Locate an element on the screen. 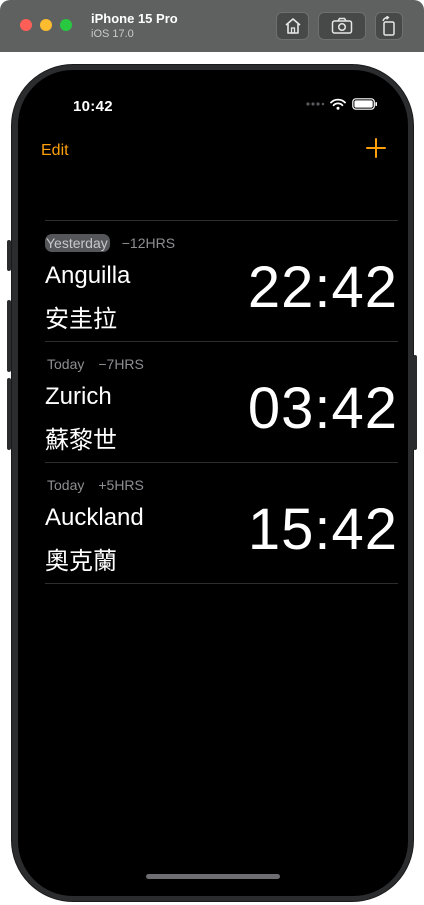 This screenshot has height=905, width=424. world-clock-row: Today +5HRS Auckland 奧克蘭 15:42 is located at coordinates (221, 523).